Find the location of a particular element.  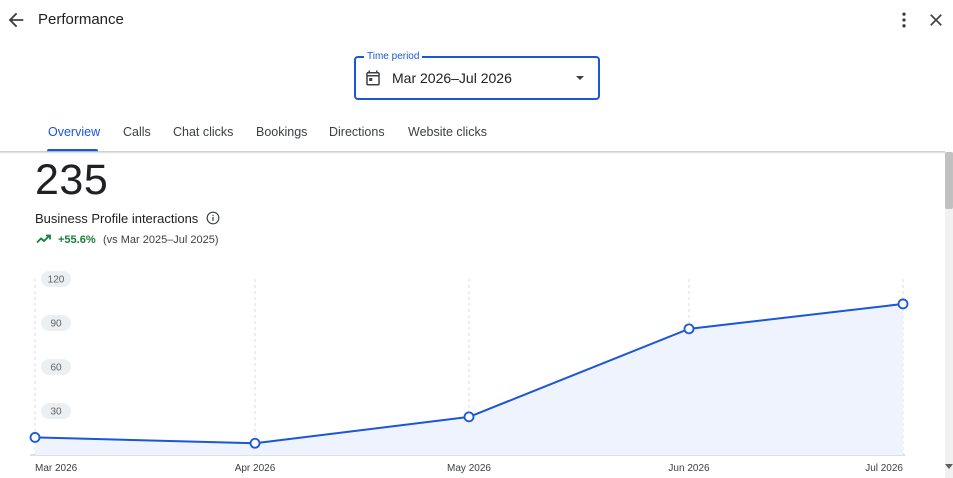

time-period-select: Time period Mar 2026–Jul 2026 is located at coordinates (477, 75).